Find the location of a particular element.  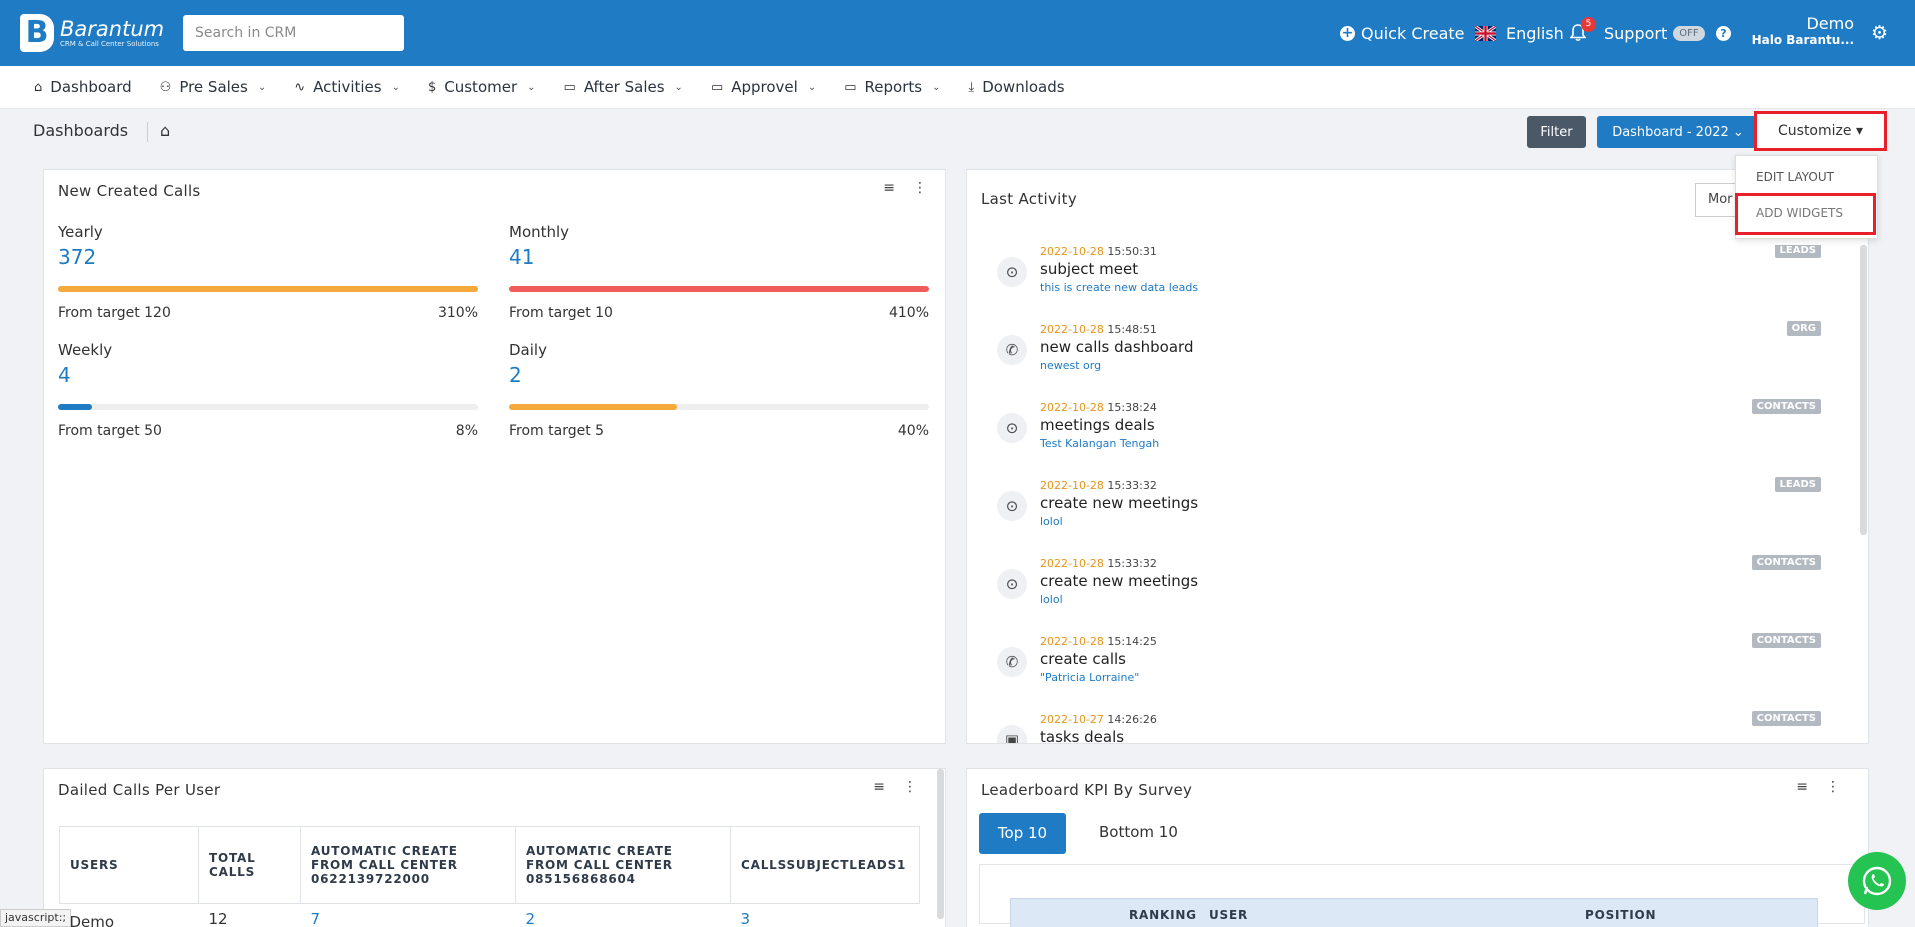

search-input is located at coordinates (293, 33).